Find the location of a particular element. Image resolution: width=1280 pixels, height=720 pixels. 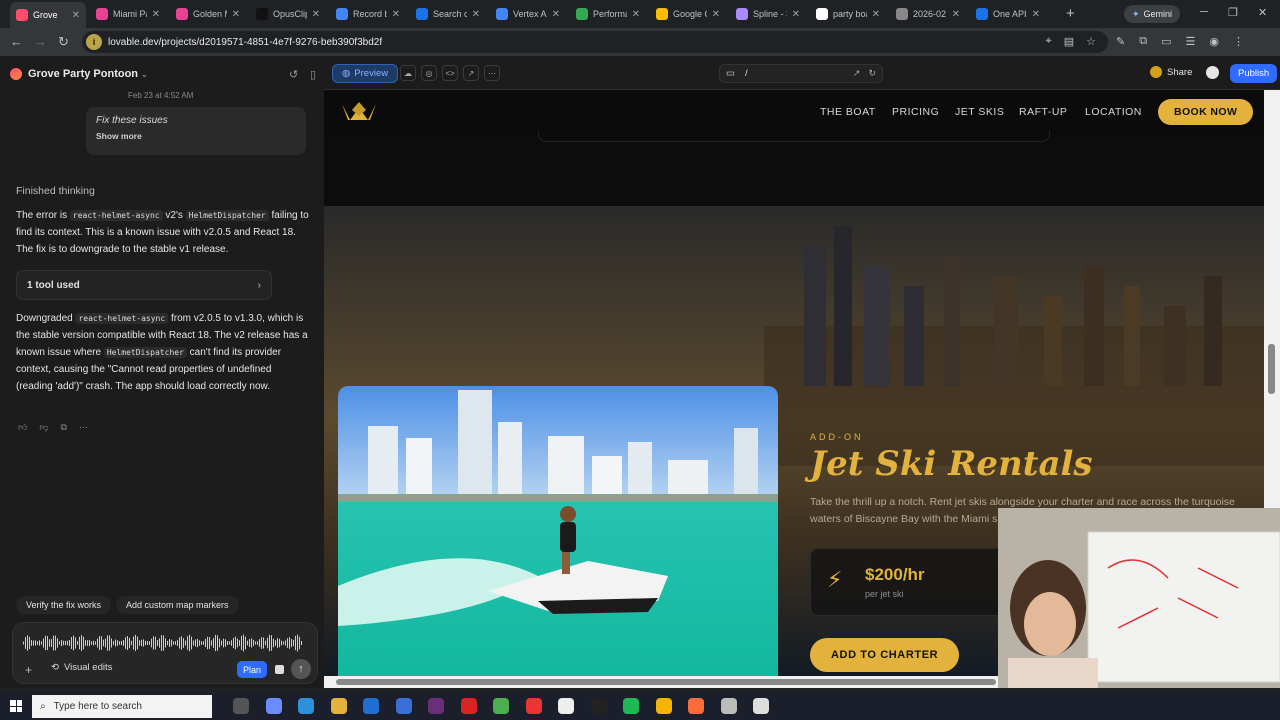

chat-composer: + ⟲ Visual edits Plan ↑ is located at coordinates (165, 653).